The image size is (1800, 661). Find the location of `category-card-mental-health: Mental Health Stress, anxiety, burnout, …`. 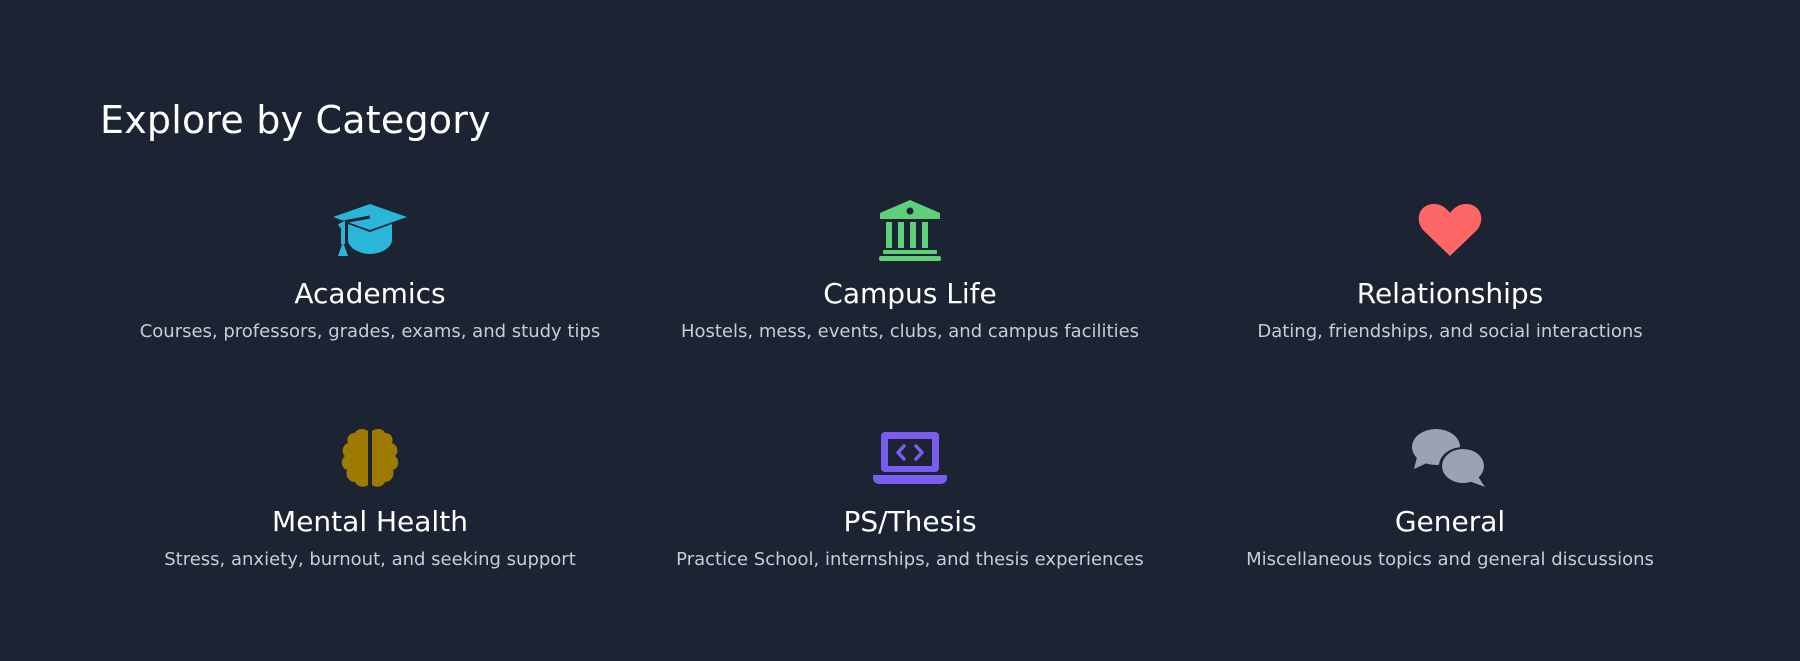

category-card-mental-health: Mental Health Stress, anxiety, burnout, … is located at coordinates (370, 503).